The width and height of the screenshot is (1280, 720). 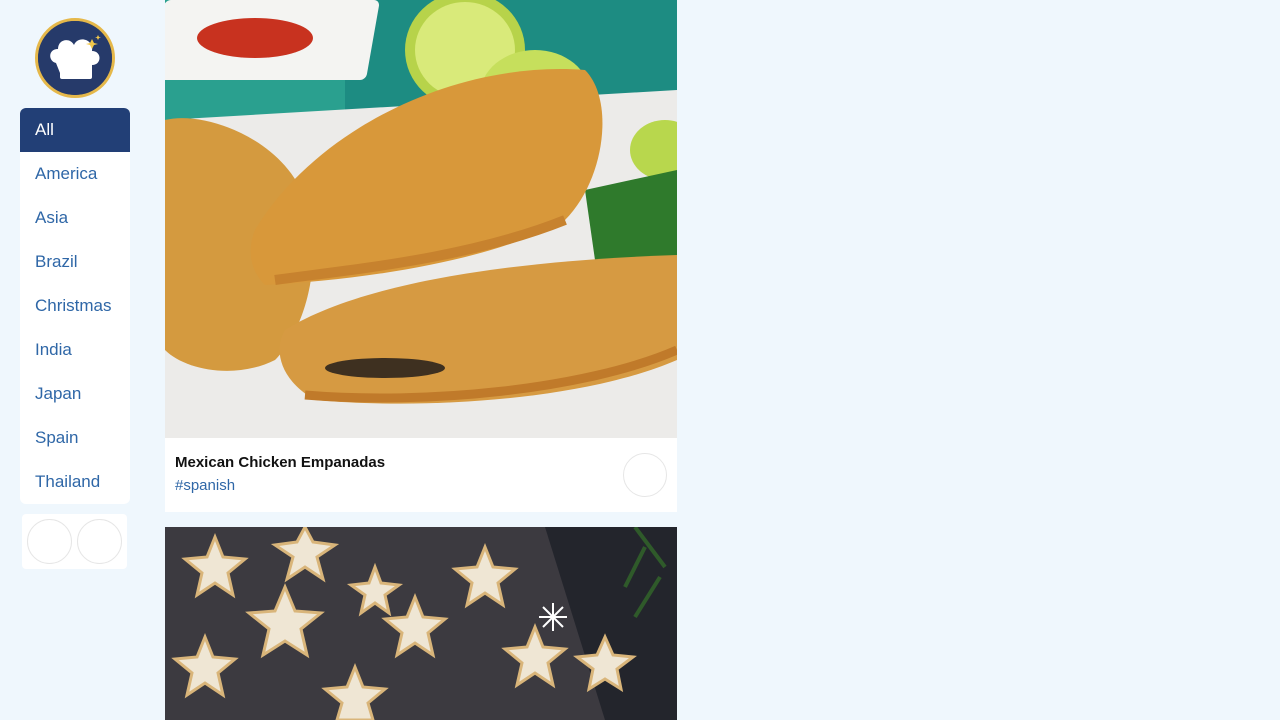 I want to click on chef-hat-icon, so click(x=75, y=58).